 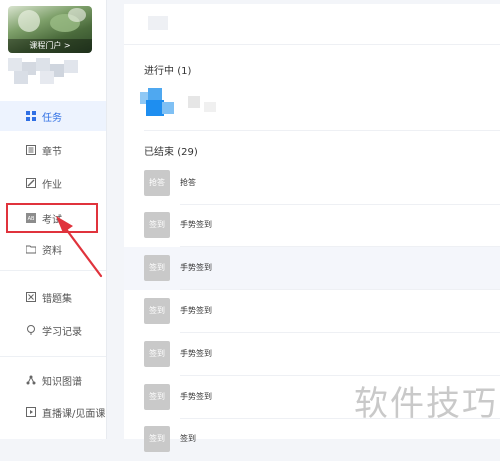 What do you see at coordinates (31, 380) in the screenshot?
I see `graph-icon` at bounding box center [31, 380].